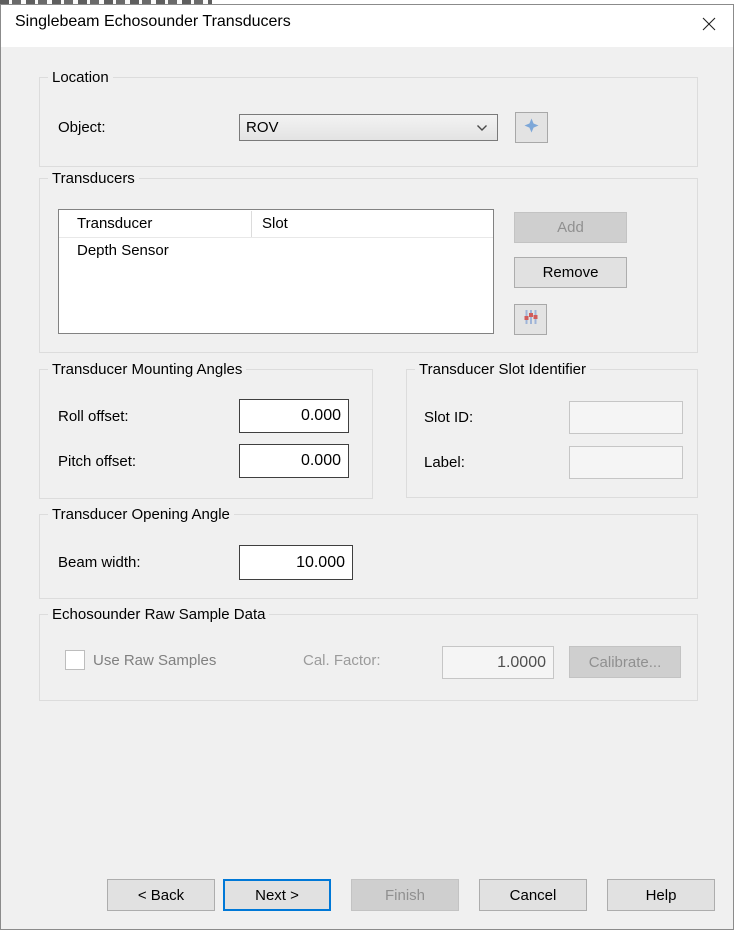  What do you see at coordinates (626, 417) in the screenshot?
I see `slot-id-input` at bounding box center [626, 417].